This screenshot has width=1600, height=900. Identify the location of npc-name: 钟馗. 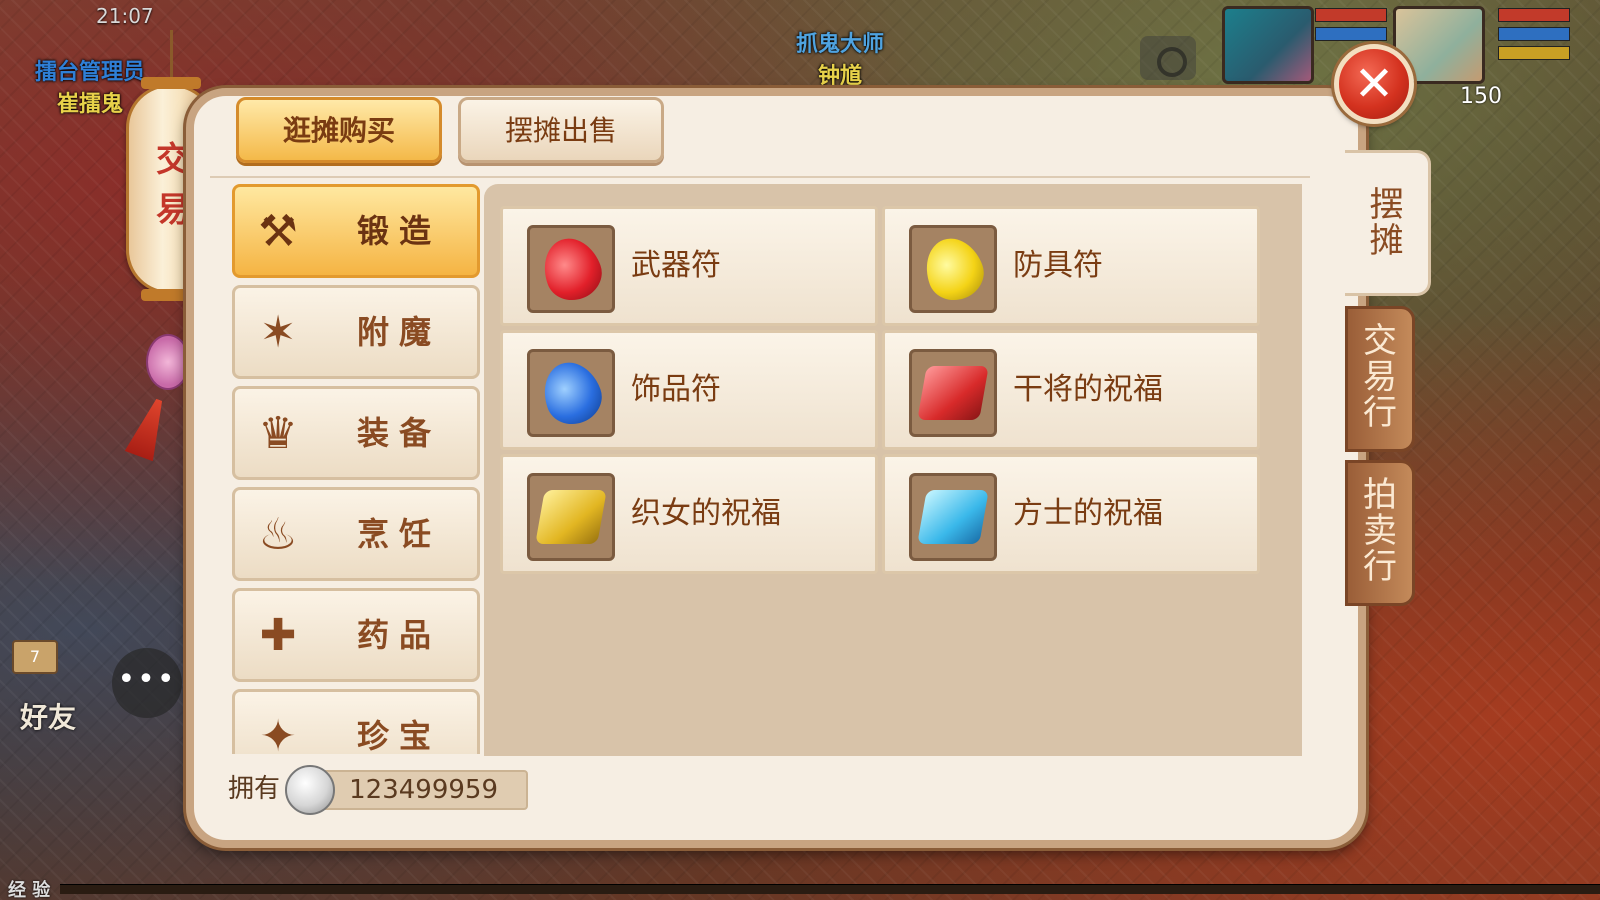
(839, 76).